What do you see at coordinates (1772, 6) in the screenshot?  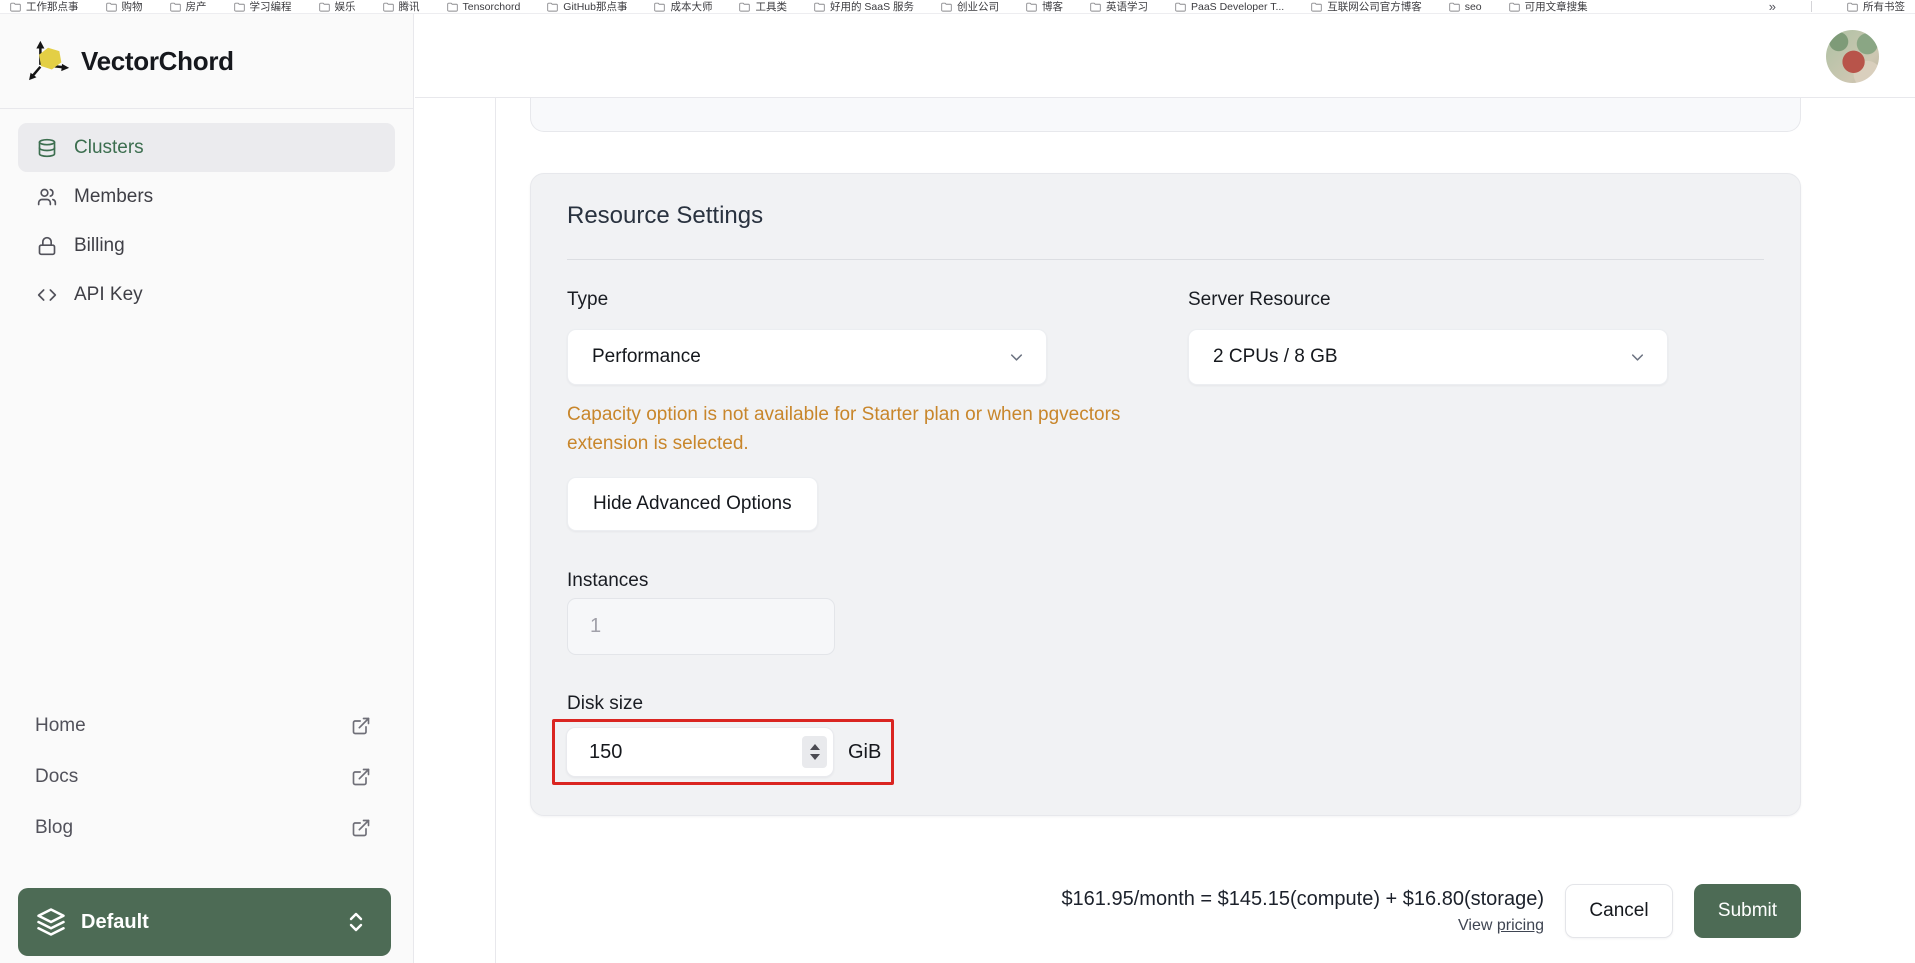 I see `bookmarks-overflow-chevron: »` at bounding box center [1772, 6].